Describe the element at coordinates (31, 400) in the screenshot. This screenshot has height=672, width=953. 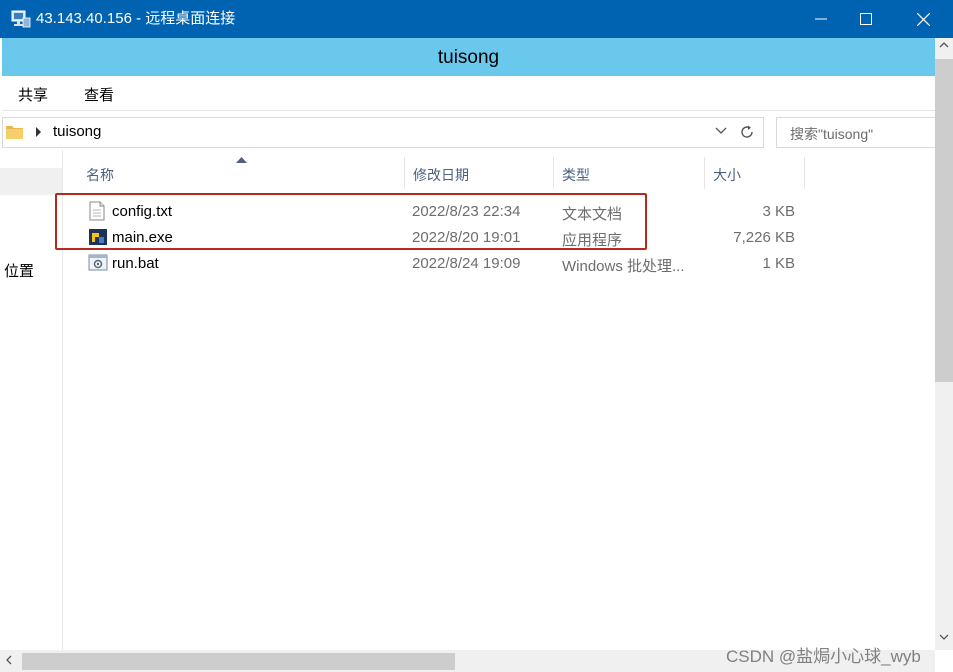
I see `navigation-pane: 位置` at that location.